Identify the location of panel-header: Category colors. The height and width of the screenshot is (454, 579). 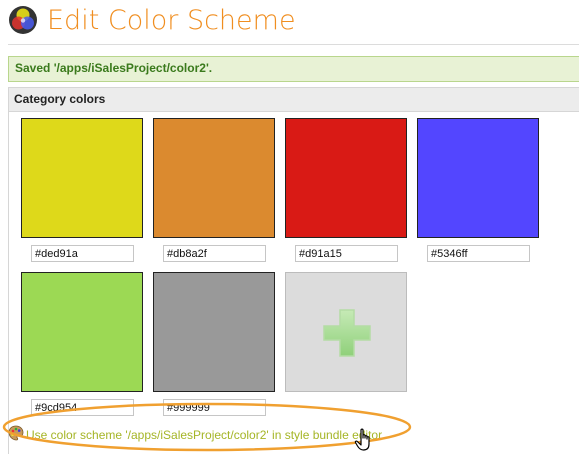
(294, 100).